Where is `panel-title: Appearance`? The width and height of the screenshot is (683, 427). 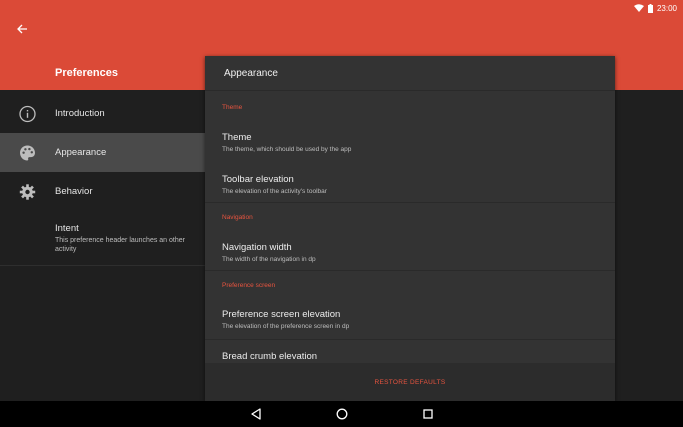 panel-title: Appearance is located at coordinates (410, 73).